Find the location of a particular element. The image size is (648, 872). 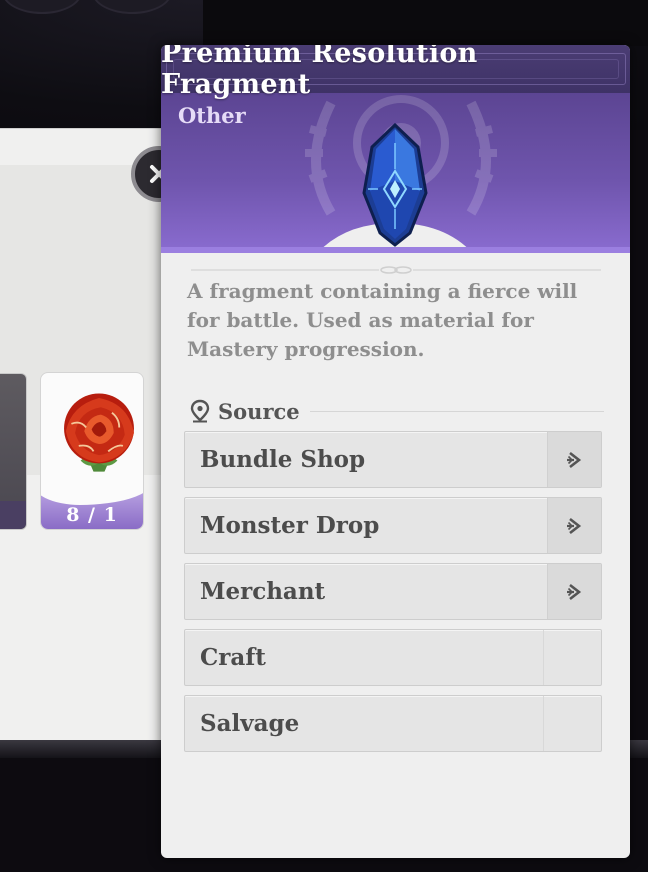

source-craft-button: Craft is located at coordinates (393, 657).